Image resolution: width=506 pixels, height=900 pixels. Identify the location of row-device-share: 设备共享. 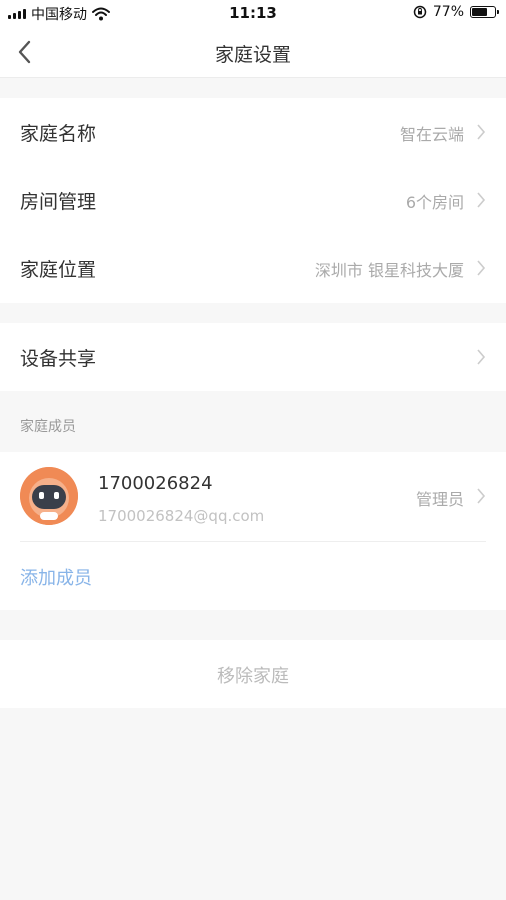
(253, 357).